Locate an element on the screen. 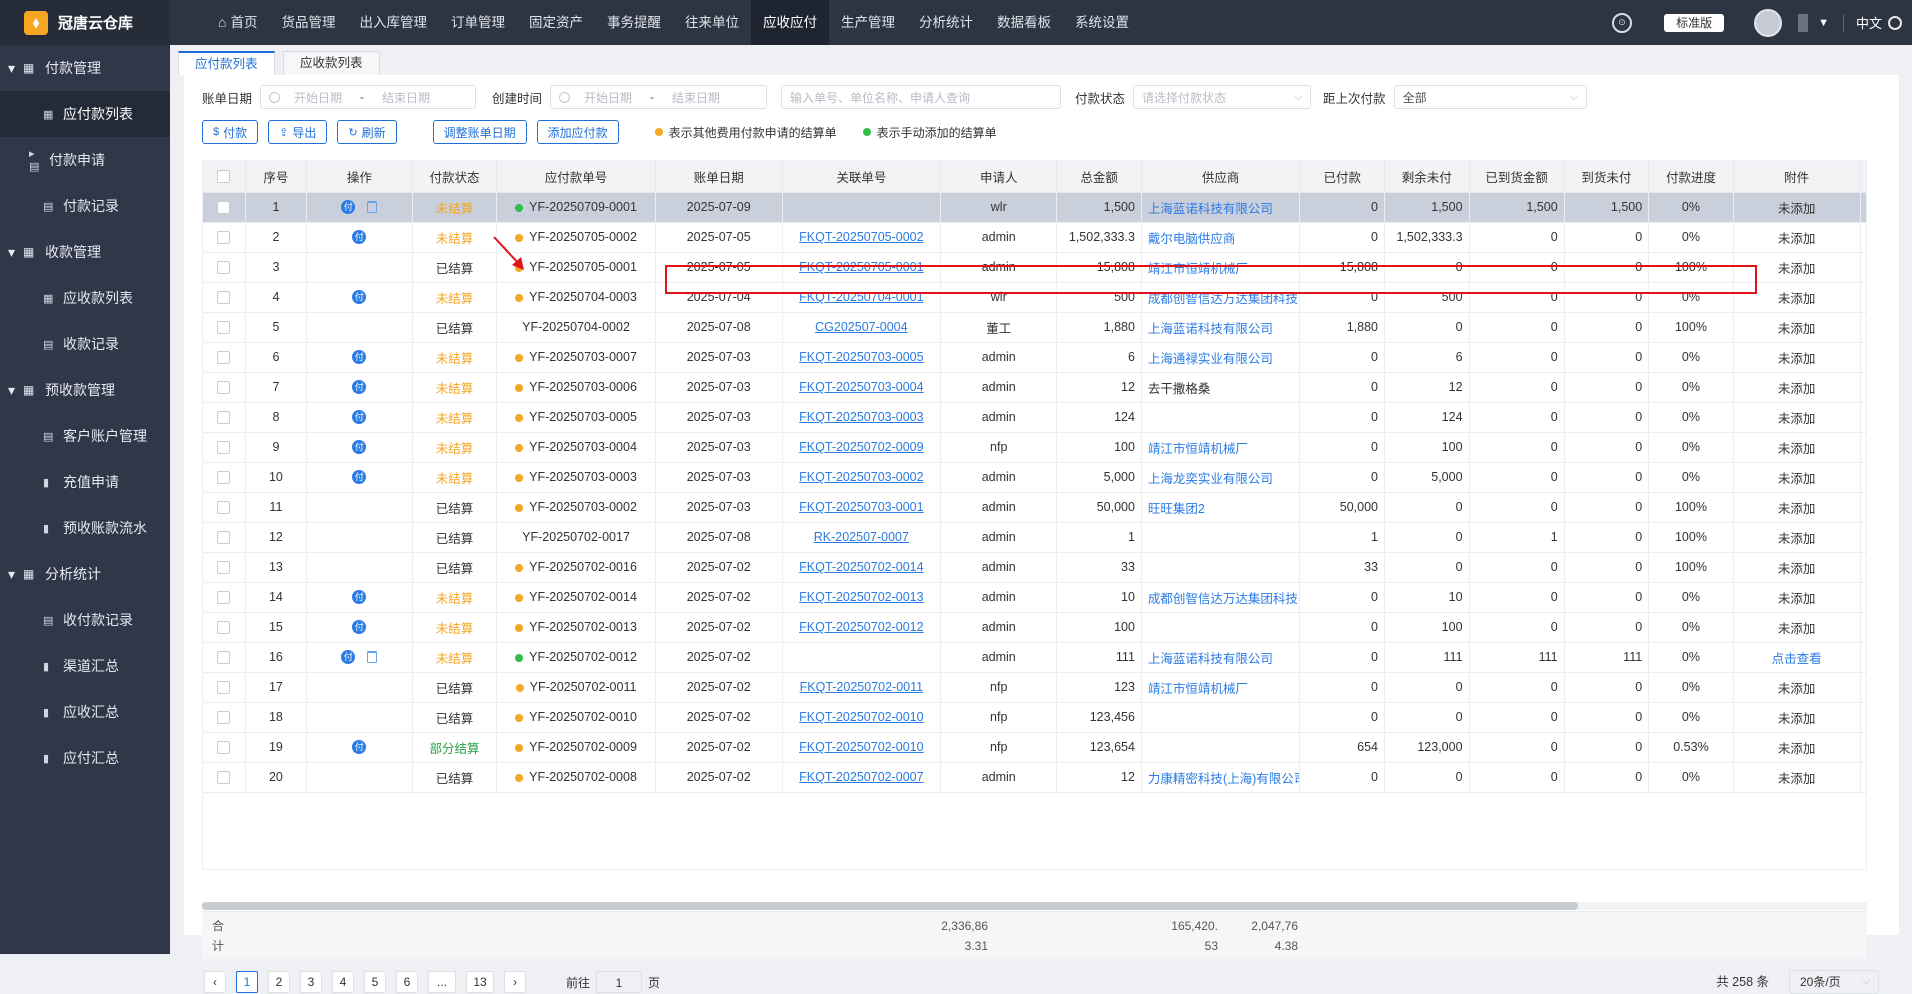 The width and height of the screenshot is (1912, 994). supplier-link: 力康精密科技(上海)有限公司 is located at coordinates (1223, 779).